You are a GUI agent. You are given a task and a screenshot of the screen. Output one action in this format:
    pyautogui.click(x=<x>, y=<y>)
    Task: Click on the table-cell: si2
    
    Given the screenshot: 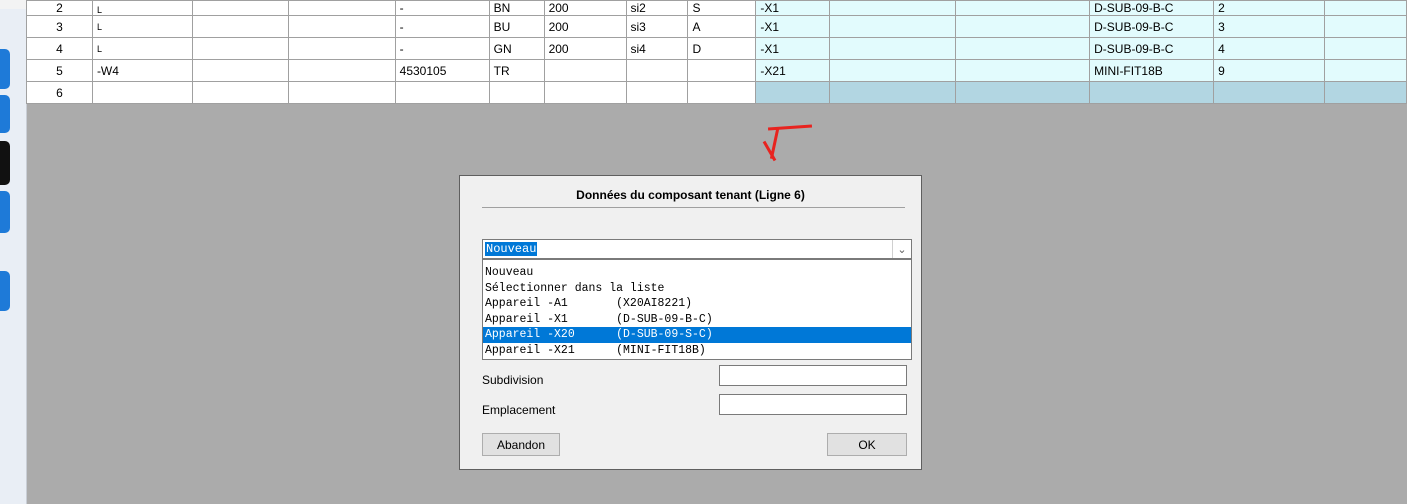 What is the action you would take?
    pyautogui.click(x=657, y=8)
    